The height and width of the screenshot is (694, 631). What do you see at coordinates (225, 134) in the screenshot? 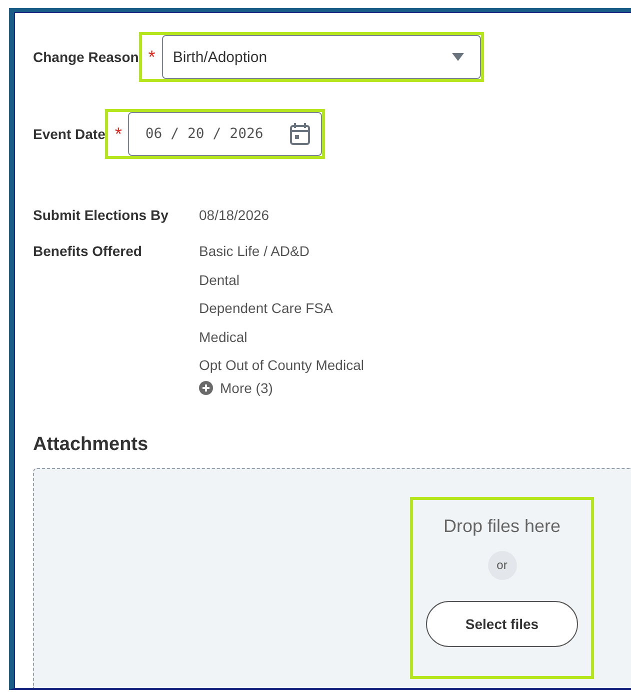
I see `date-field: 06 / 20 / 2026` at bounding box center [225, 134].